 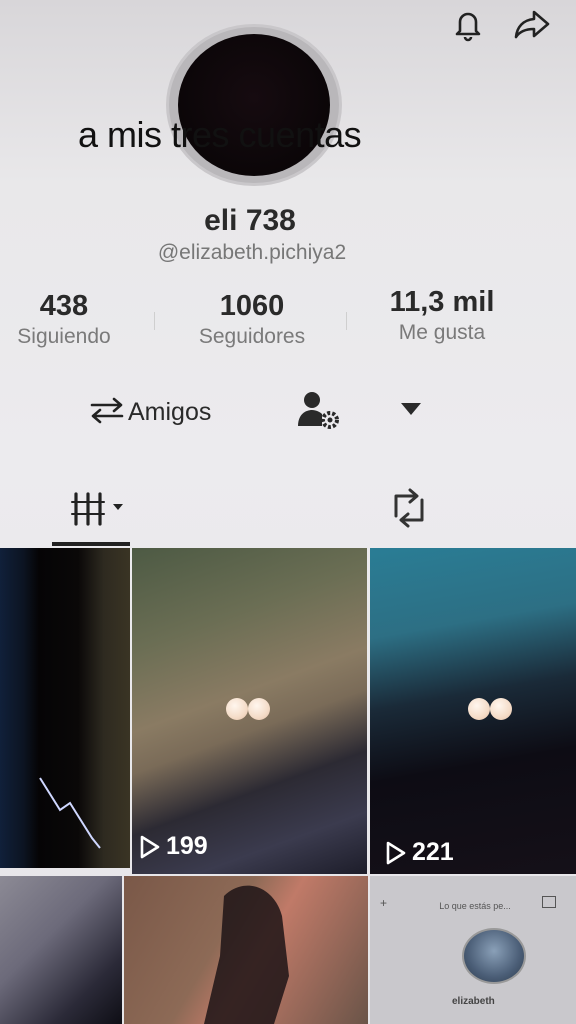 I want to click on friends-button: Amigos, so click(x=149, y=412).